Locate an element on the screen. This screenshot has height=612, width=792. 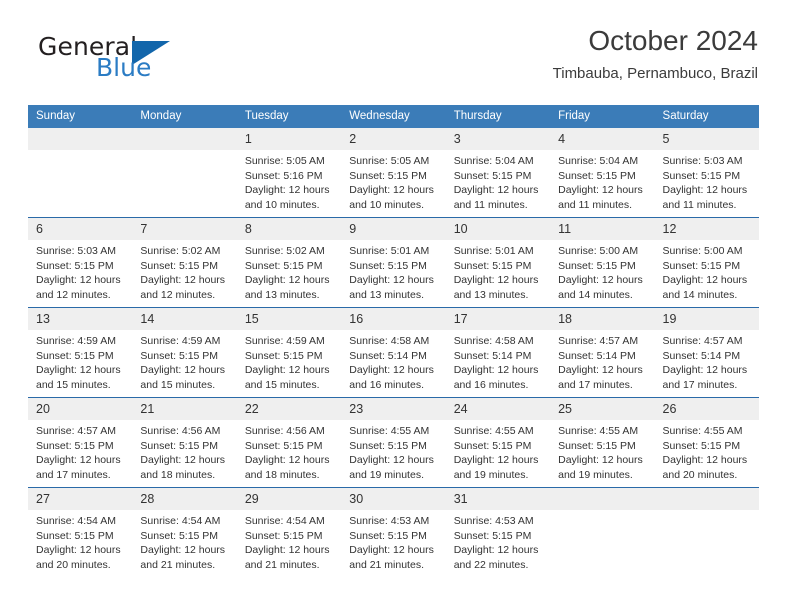
day-number: 12 is located at coordinates (706, 229).